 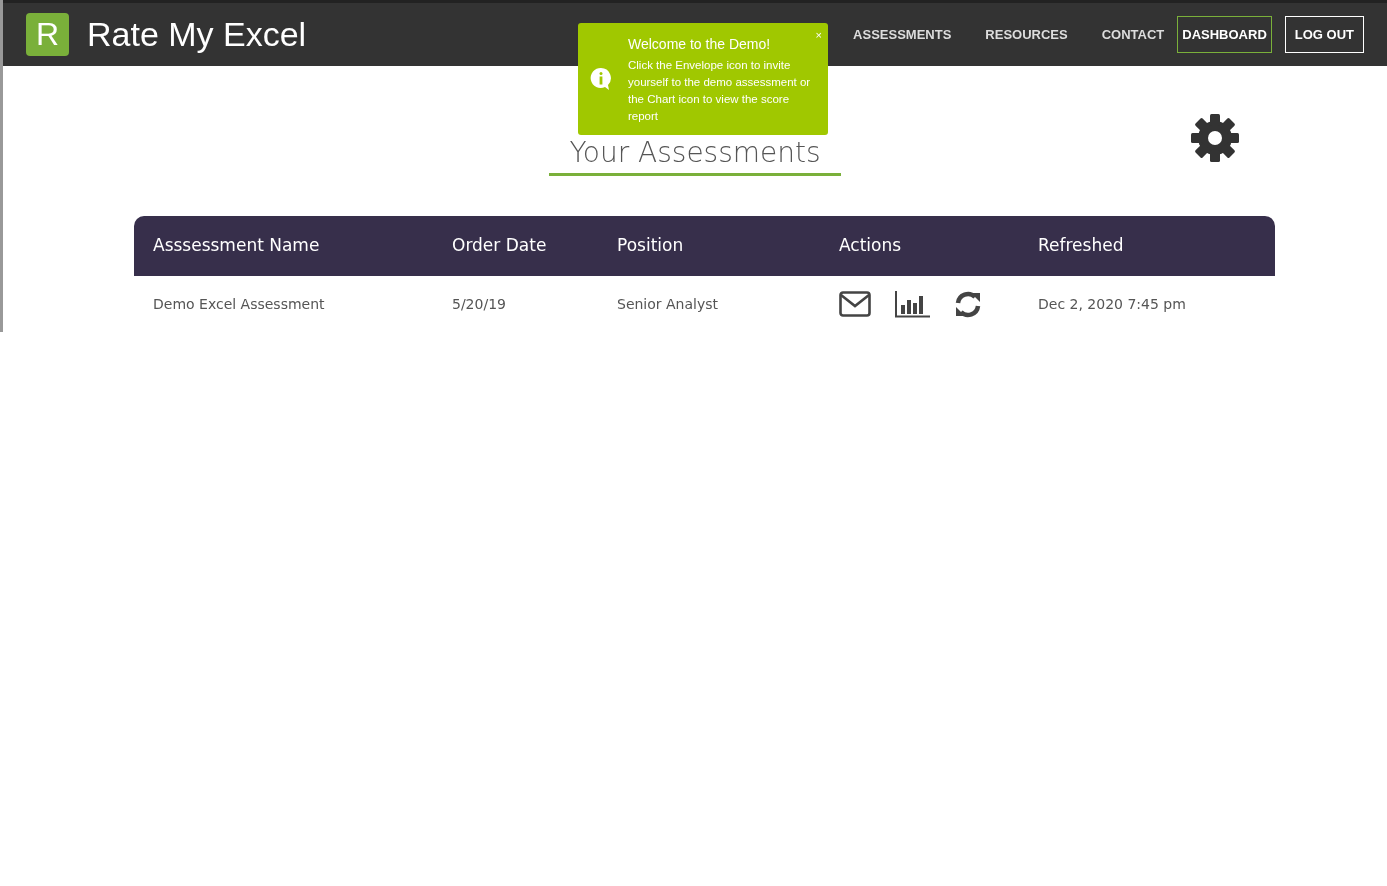 What do you see at coordinates (699, 44) in the screenshot?
I see `toast-title: Welcome to the Demo!` at bounding box center [699, 44].